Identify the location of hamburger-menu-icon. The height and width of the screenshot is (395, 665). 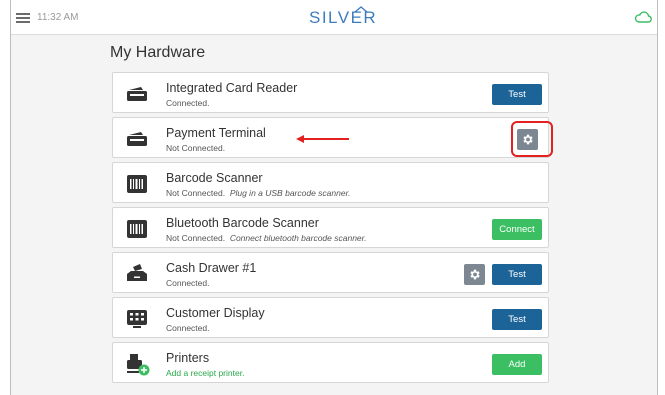
(23, 18).